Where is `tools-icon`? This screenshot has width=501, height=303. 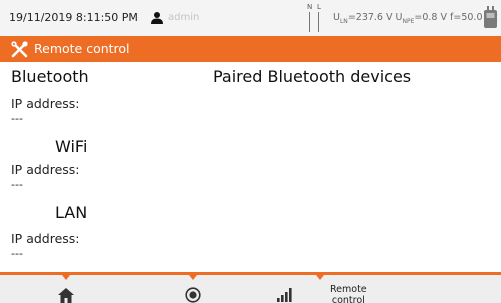
tools-icon is located at coordinates (19, 49).